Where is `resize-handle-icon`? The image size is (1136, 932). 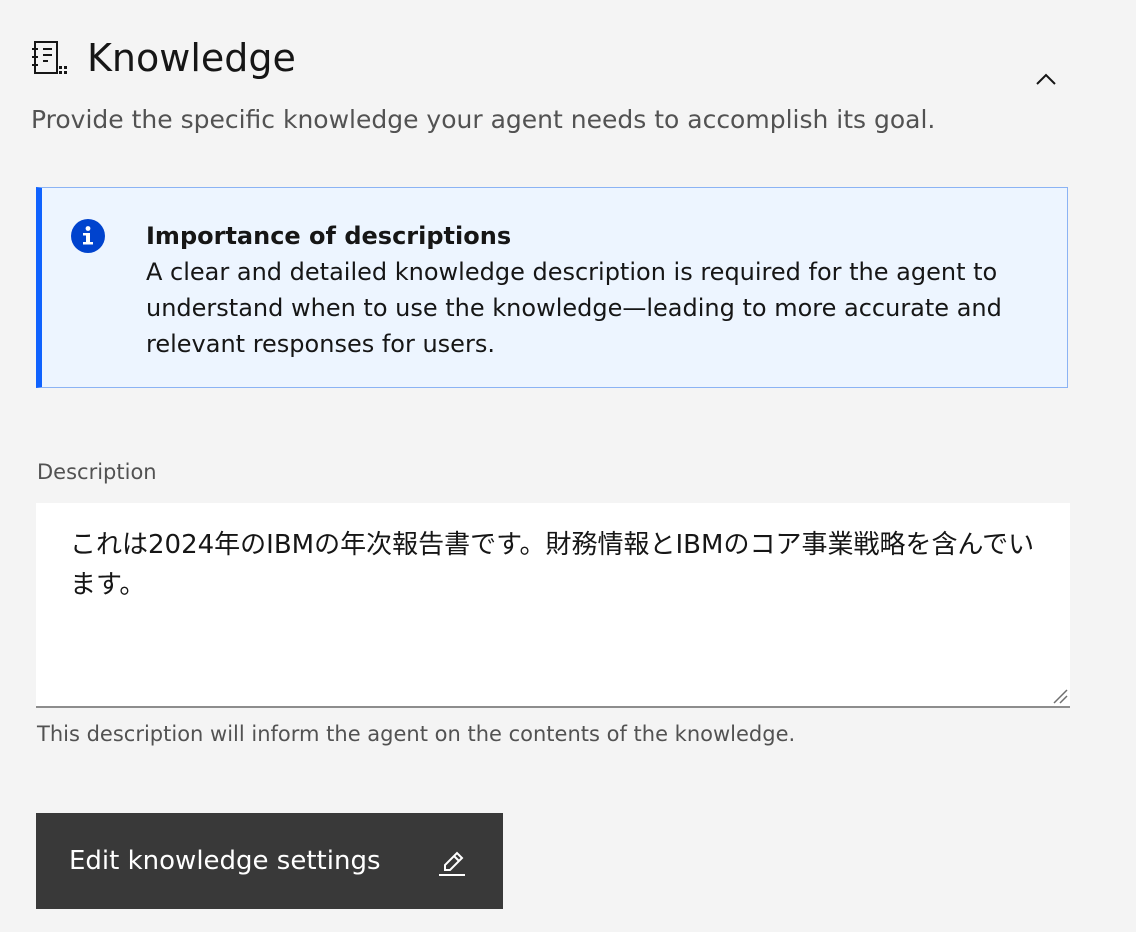
resize-handle-icon is located at coordinates (1060, 696).